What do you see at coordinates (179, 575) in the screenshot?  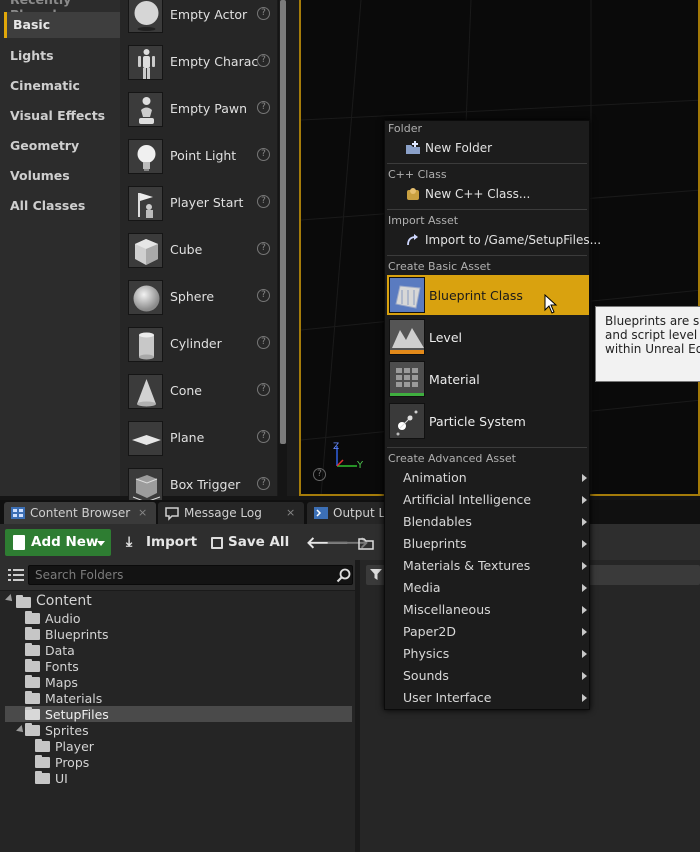 I see `search-folders-input` at bounding box center [179, 575].